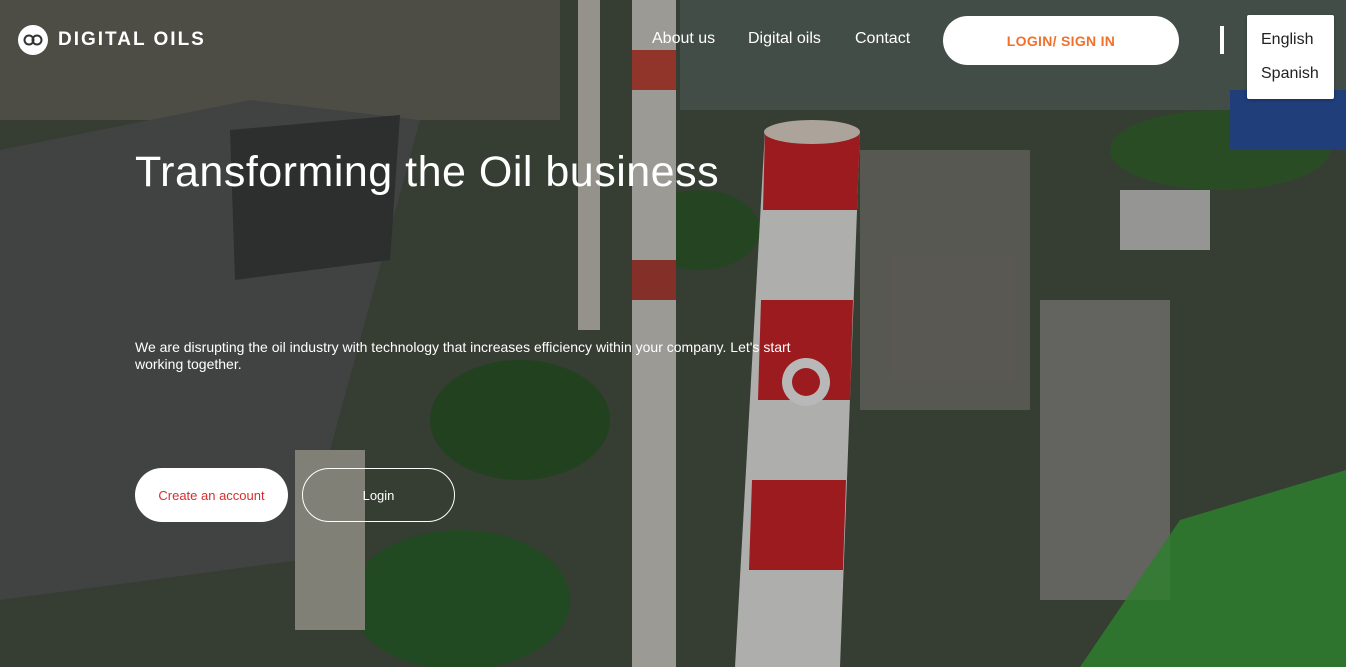  Describe the element at coordinates (882, 39) in the screenshot. I see `nav-contact: Contact` at that location.